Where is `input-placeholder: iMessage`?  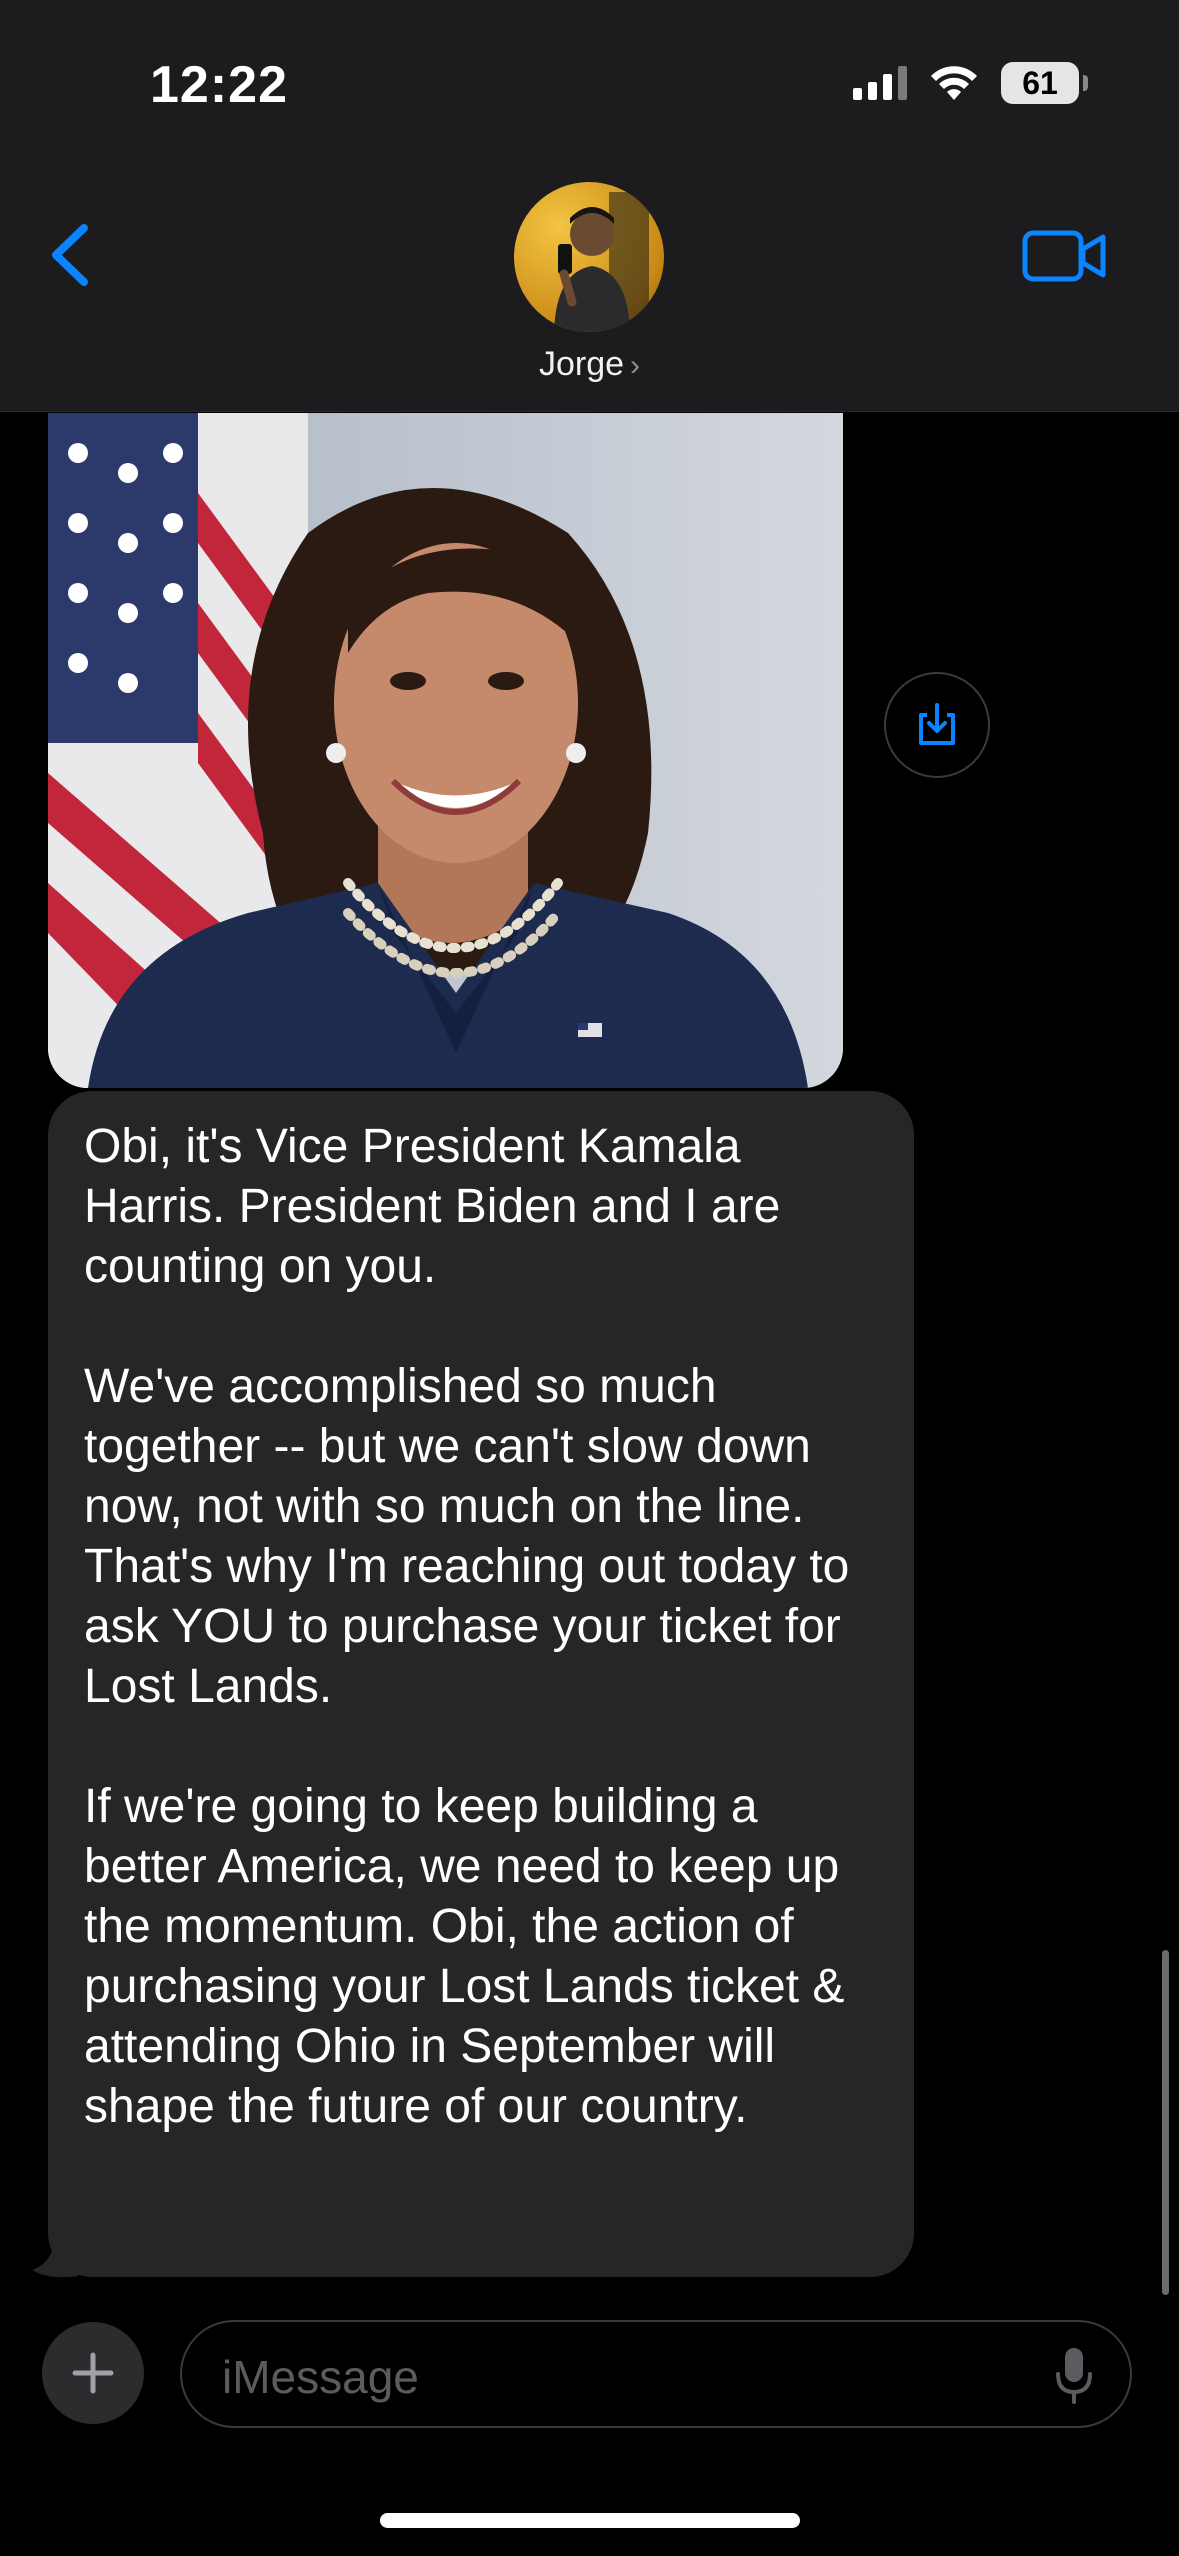 input-placeholder: iMessage is located at coordinates (320, 2377).